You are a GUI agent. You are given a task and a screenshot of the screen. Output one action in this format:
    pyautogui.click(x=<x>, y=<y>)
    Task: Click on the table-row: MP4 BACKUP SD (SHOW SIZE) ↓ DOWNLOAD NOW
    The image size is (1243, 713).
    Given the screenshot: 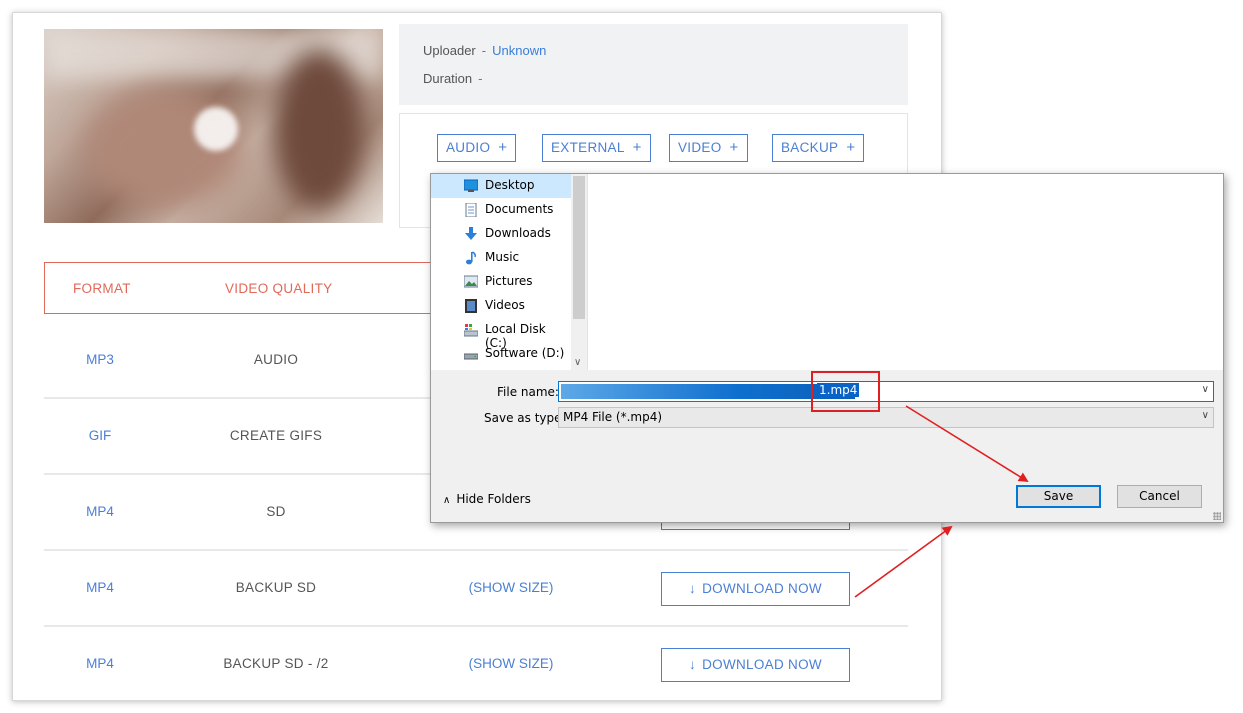 What is the action you would take?
    pyautogui.click(x=476, y=589)
    